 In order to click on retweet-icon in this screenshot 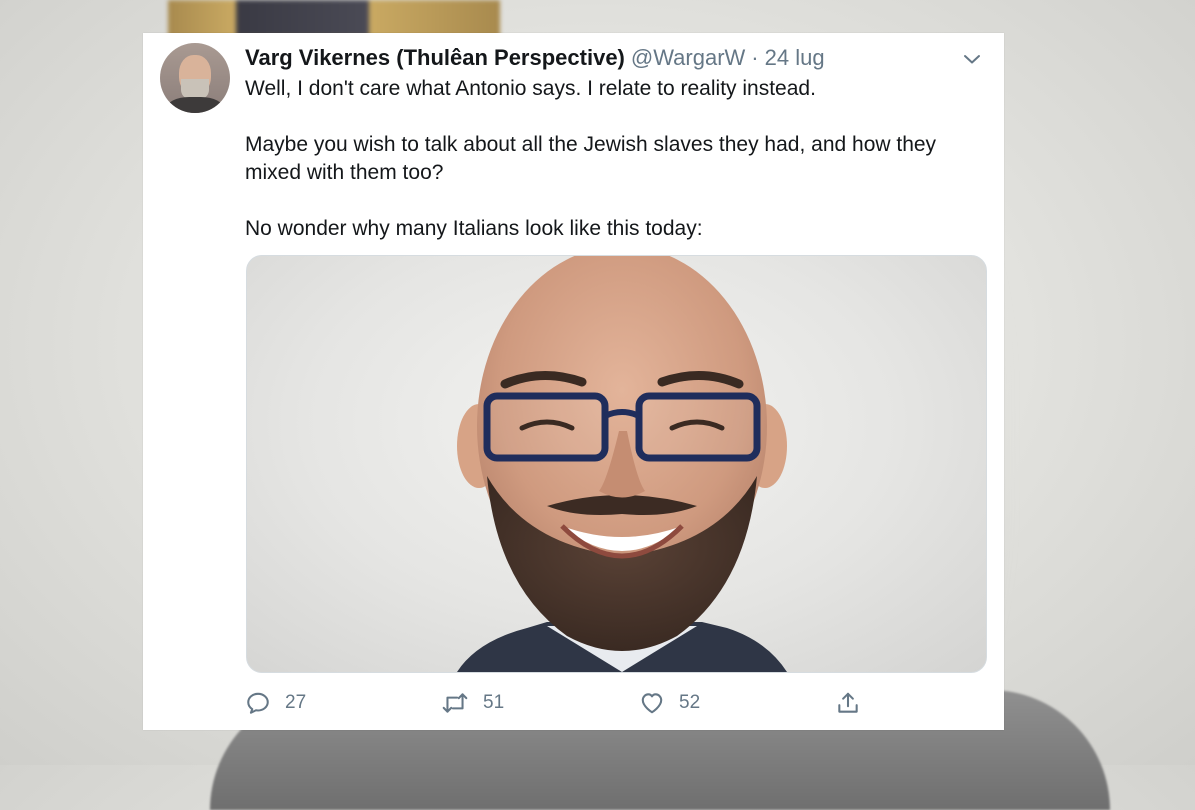, I will do `click(455, 703)`.